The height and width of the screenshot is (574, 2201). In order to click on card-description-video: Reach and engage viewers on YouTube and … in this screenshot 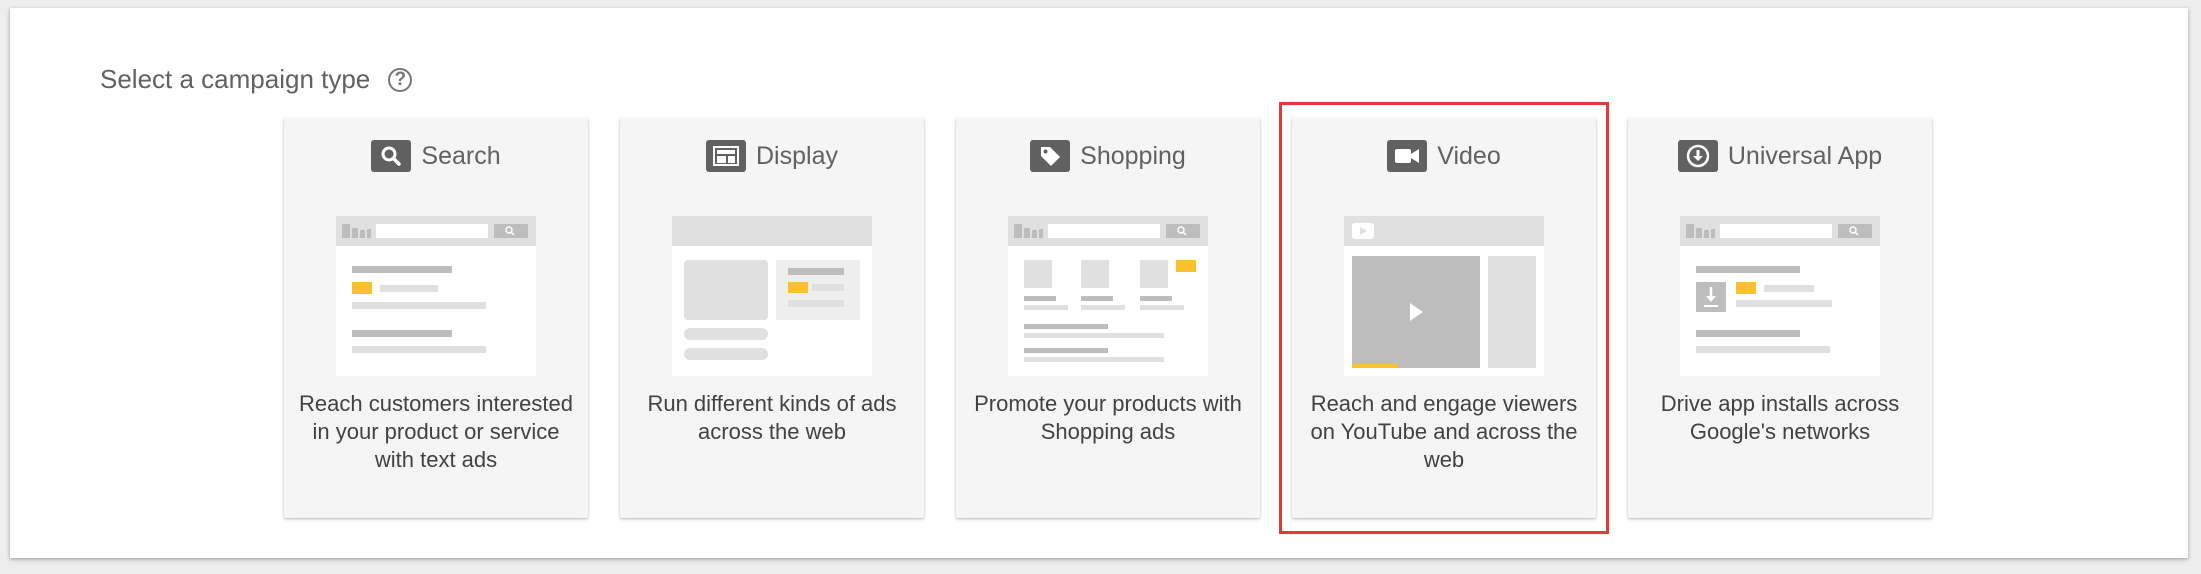, I will do `click(1444, 431)`.